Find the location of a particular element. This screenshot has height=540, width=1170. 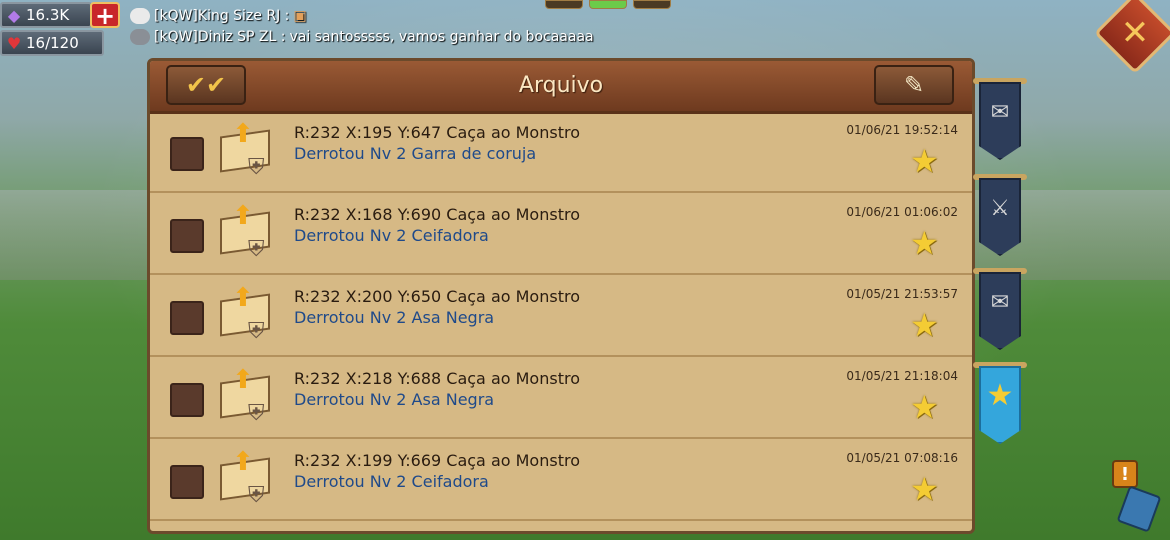

gems-value: 16.3K is located at coordinates (48, 15).